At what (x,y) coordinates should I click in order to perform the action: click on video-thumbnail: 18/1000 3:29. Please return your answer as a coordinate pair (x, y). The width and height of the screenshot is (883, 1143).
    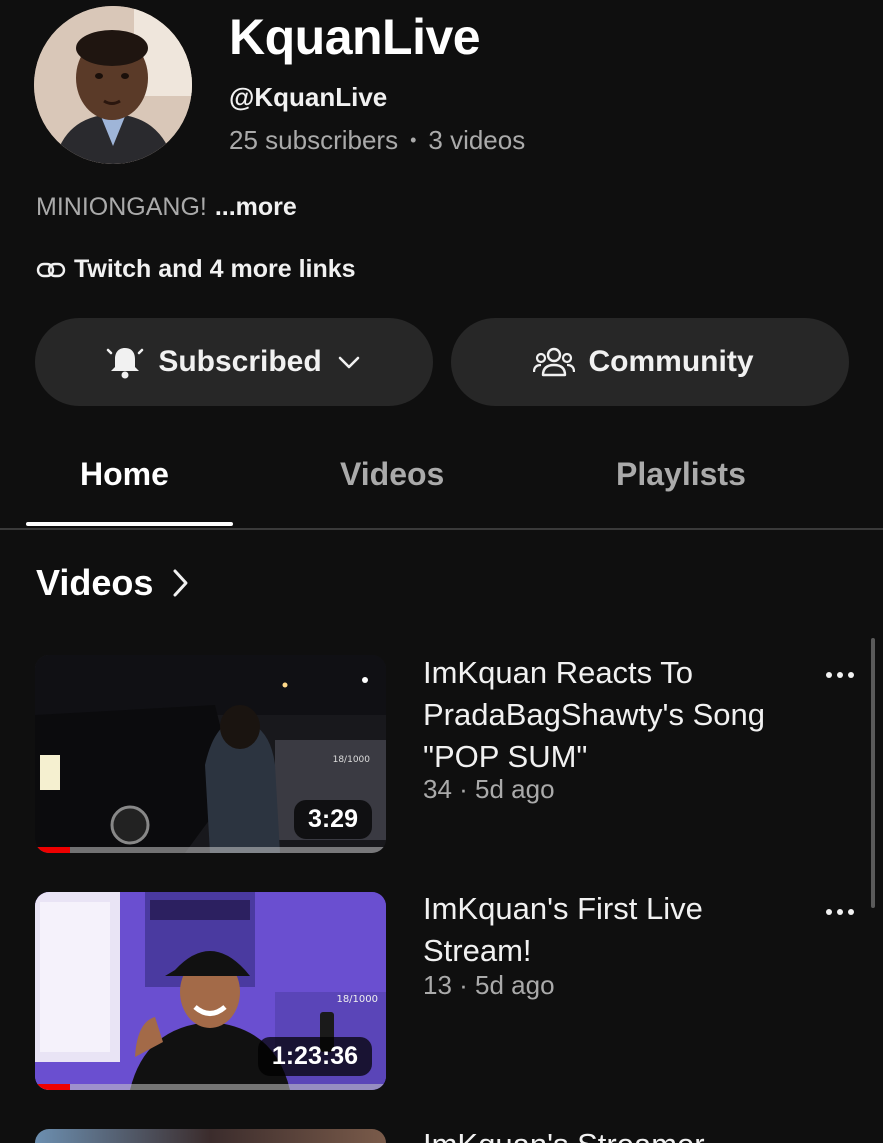
    Looking at the image, I should click on (210, 754).